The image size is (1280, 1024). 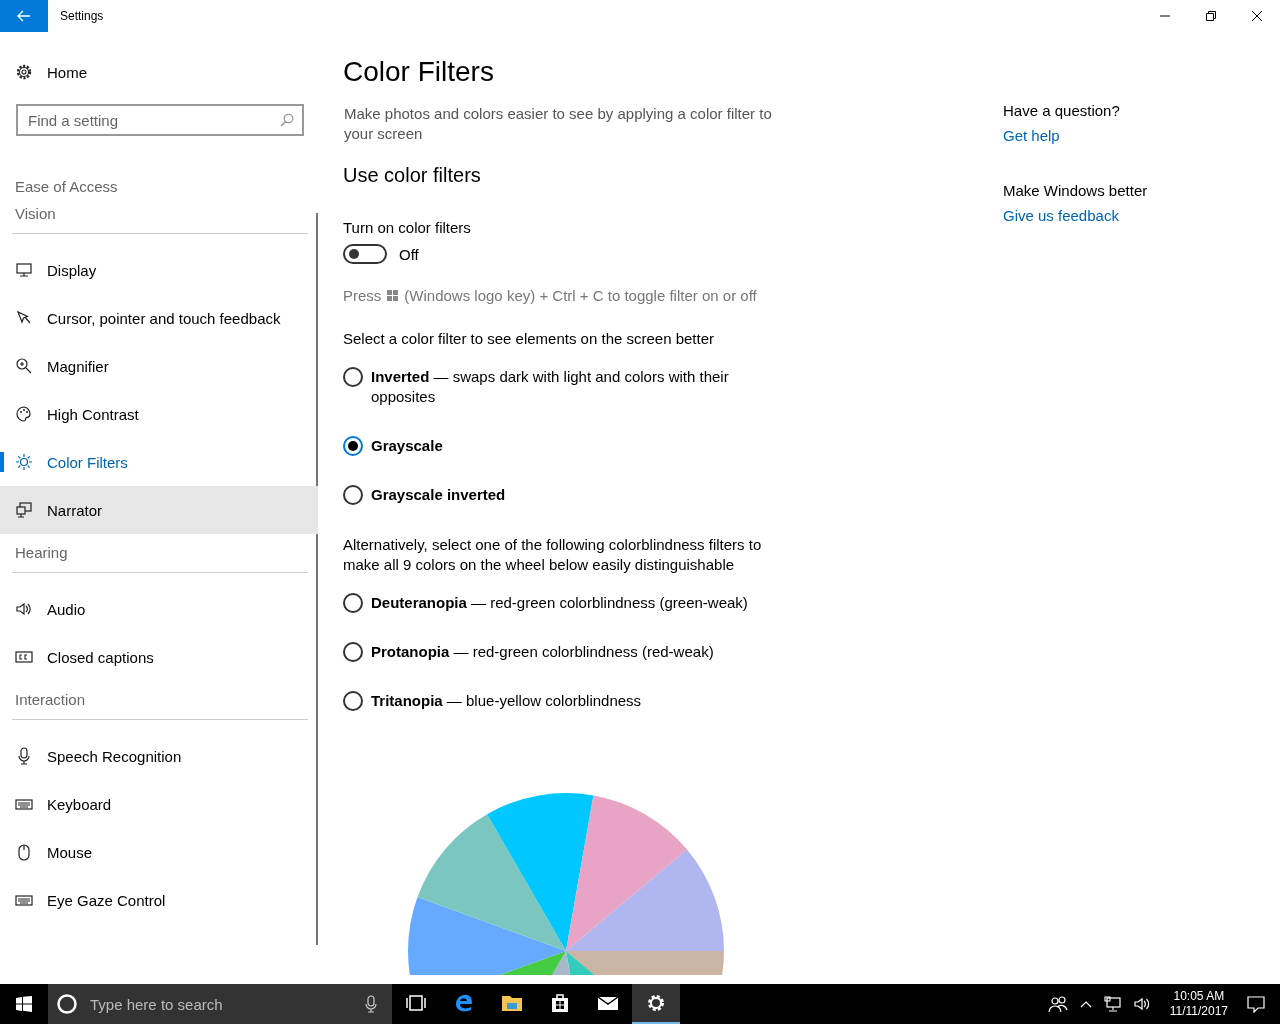 I want to click on circle-icon, so click(x=67, y=1004).